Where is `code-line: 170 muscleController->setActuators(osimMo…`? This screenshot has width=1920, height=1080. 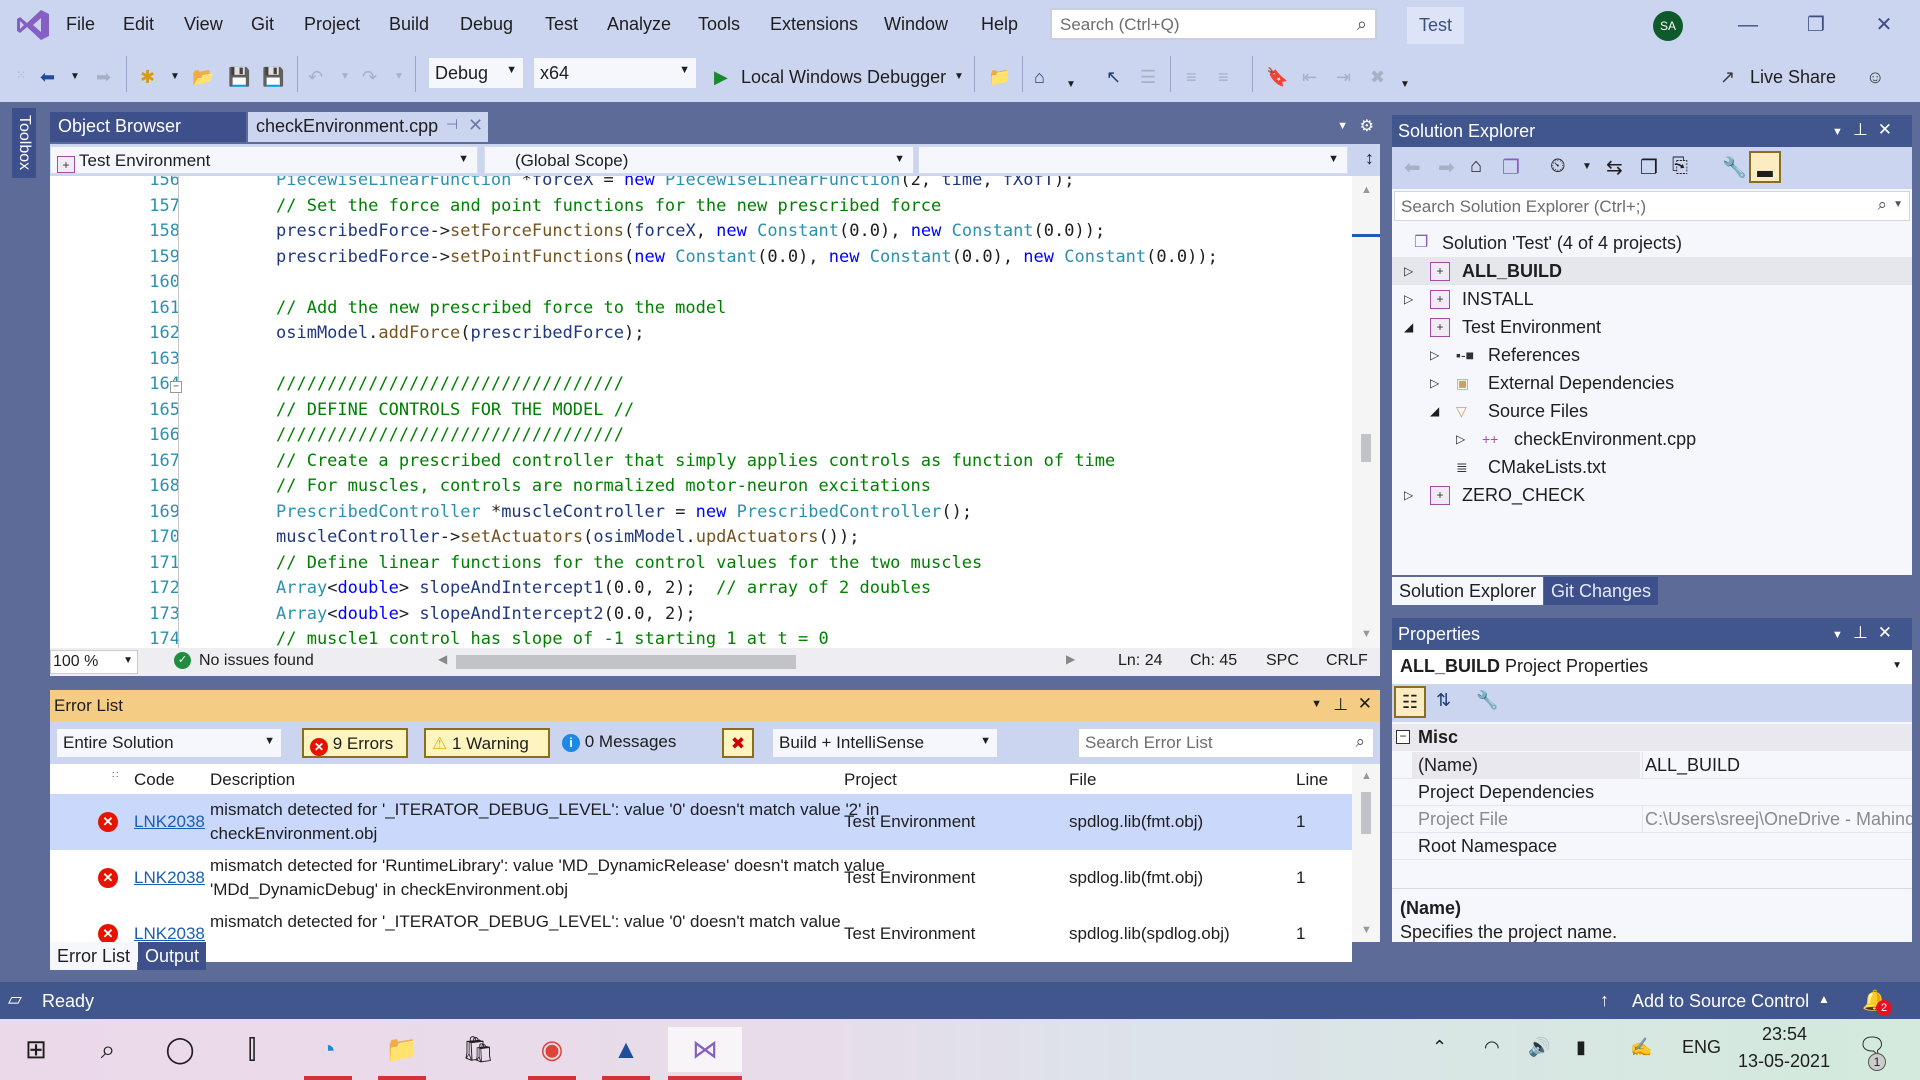
code-line: 170 muscleController->setActuators(osimMo… is located at coordinates (700, 538).